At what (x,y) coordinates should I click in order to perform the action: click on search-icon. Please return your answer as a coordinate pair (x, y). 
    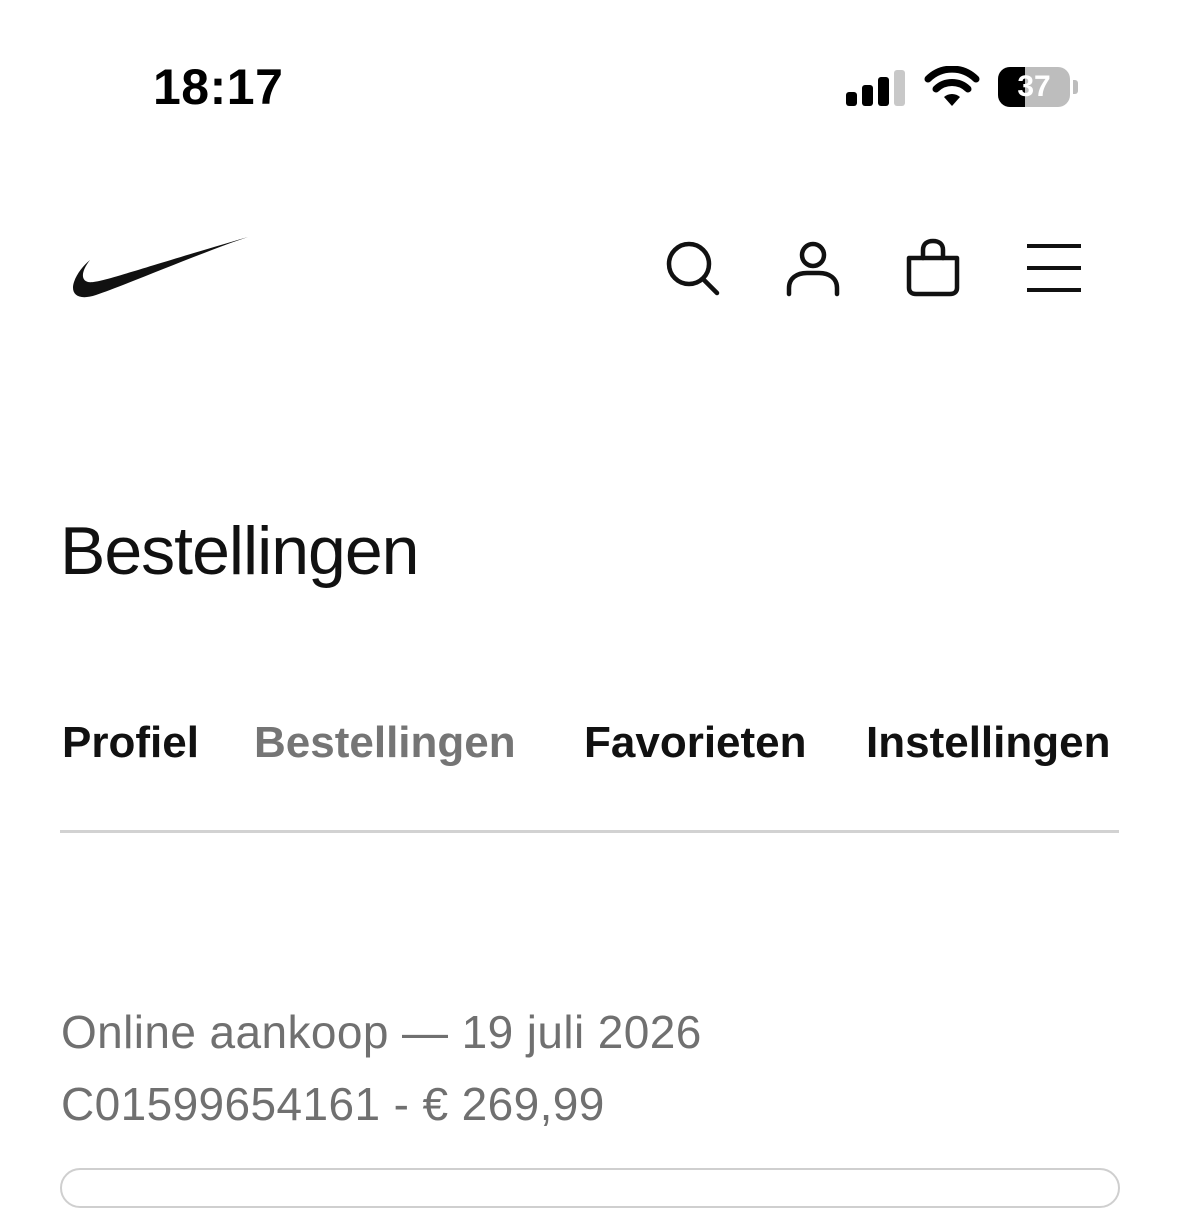
    Looking at the image, I should click on (693, 268).